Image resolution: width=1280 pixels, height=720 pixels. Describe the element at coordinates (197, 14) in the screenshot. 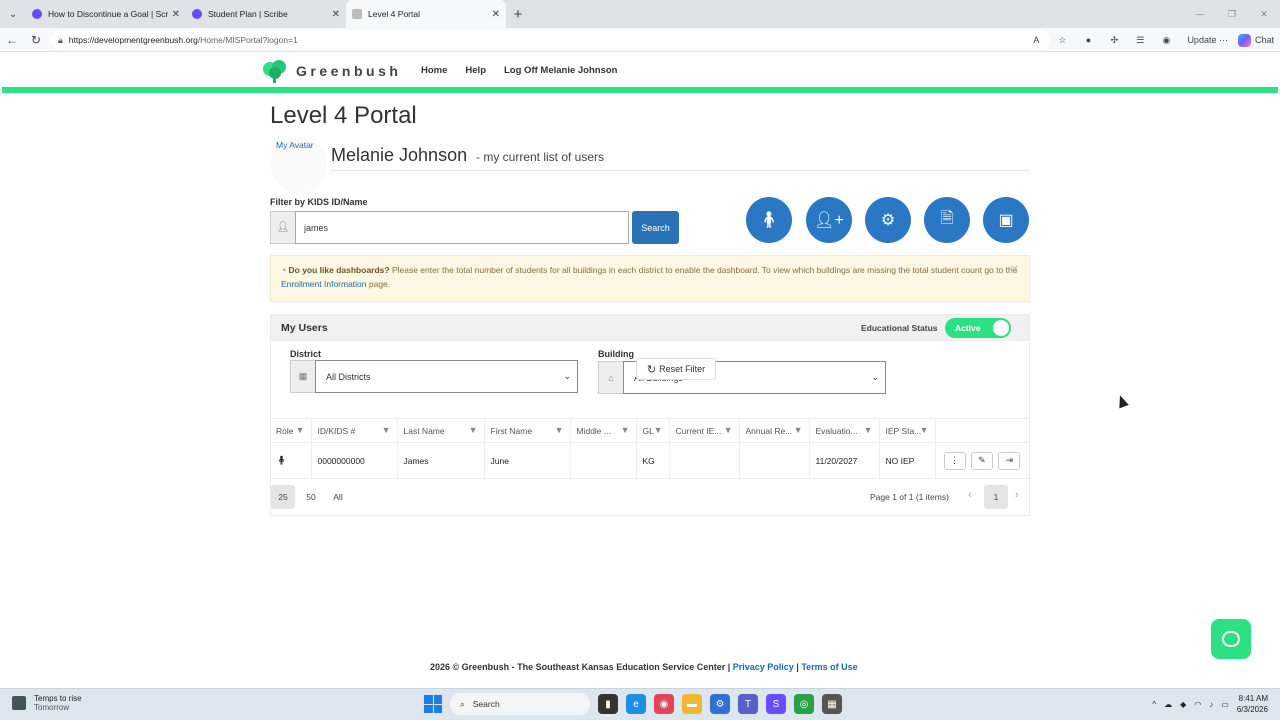

I see `scribe-favicon-icon` at that location.